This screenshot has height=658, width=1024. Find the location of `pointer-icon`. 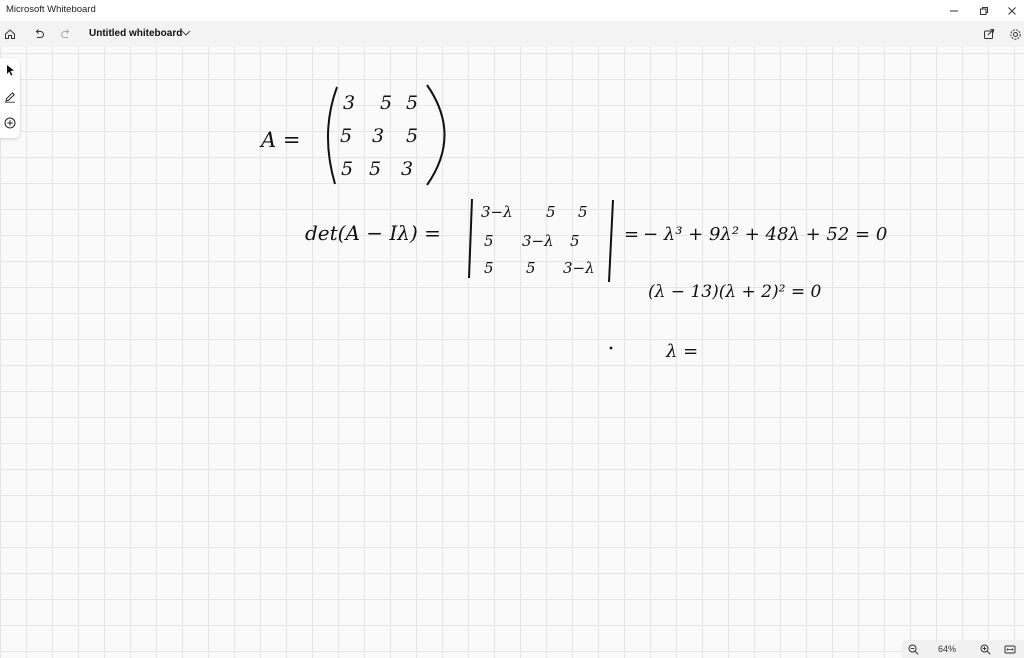

pointer-icon is located at coordinates (10, 70).